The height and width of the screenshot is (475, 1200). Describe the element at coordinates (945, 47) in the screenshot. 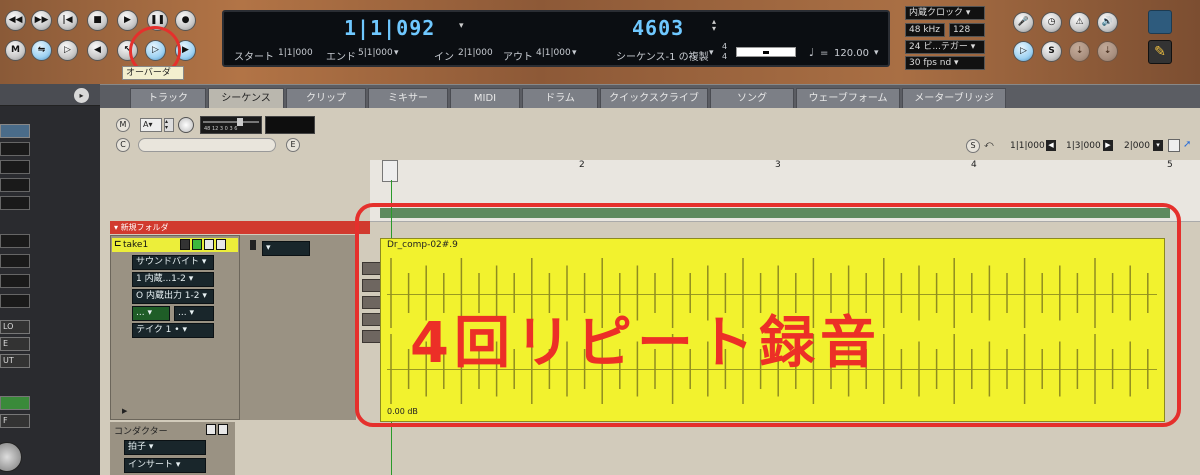

I see `bit-depth-select: 24 ビ...テガー ▾` at that location.